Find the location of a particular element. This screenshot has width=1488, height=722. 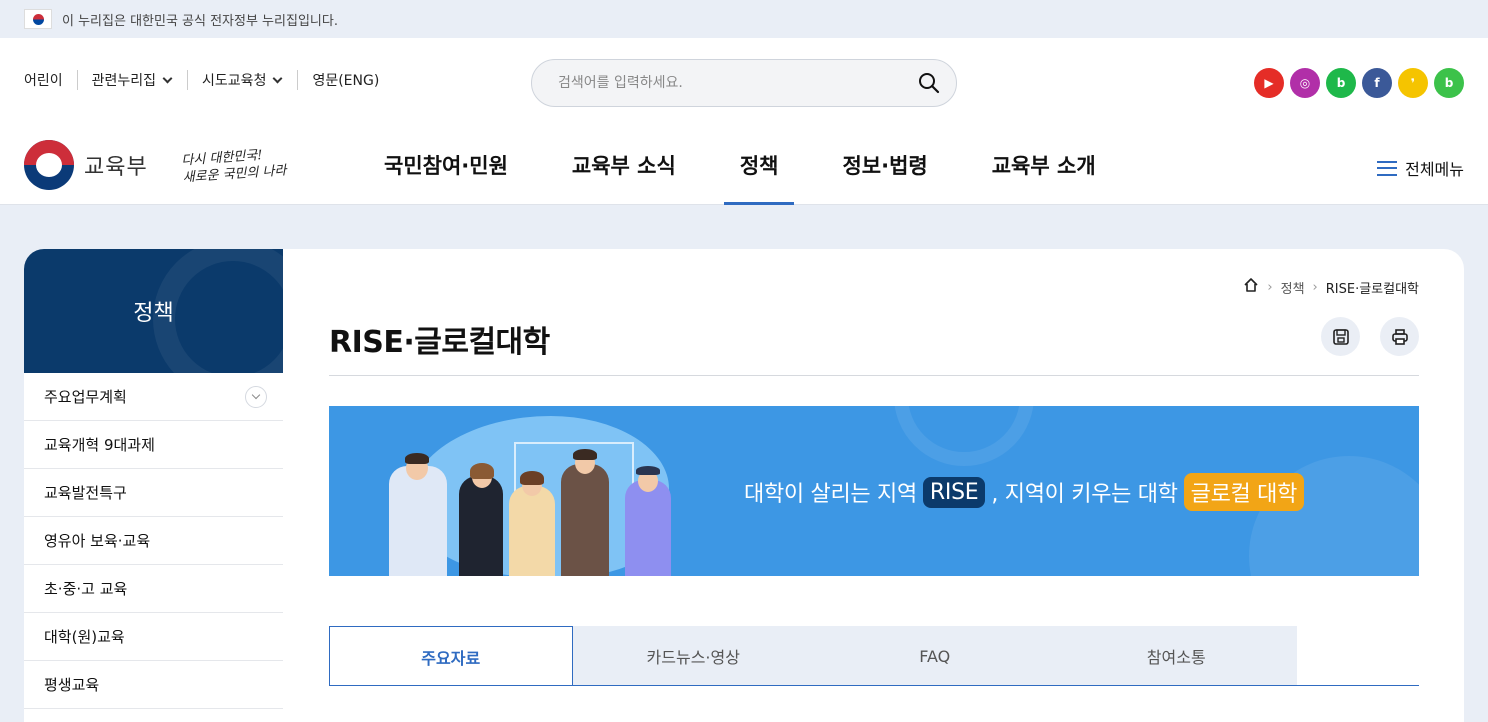

content-tabs: 주요자료 카드뉴스·영상 FAQ 참여소통 is located at coordinates (813, 656).